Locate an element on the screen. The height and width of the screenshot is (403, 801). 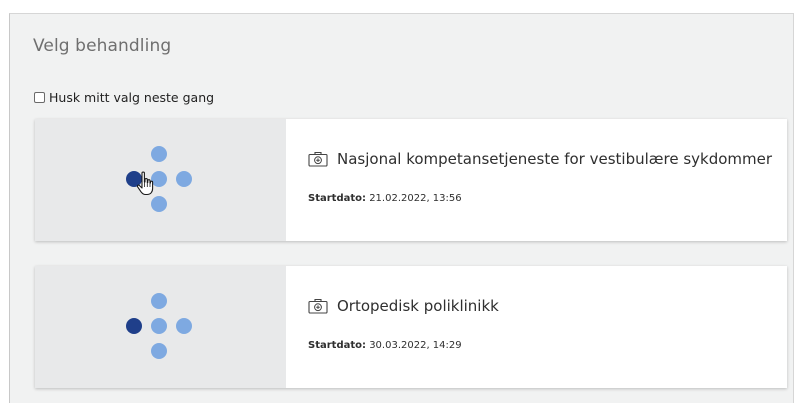
hand-cursor-icon is located at coordinates (145, 183).